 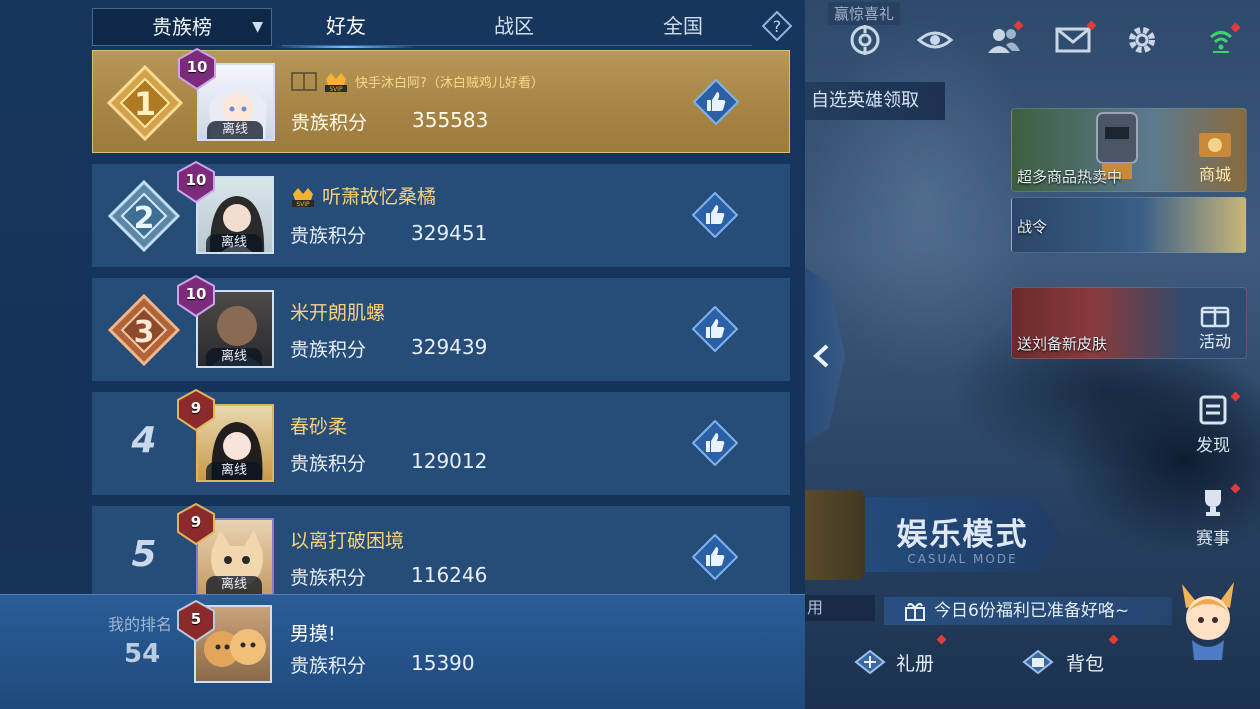 I want to click on nobility-dropdown: 贵族榜 ▼, so click(x=182, y=27).